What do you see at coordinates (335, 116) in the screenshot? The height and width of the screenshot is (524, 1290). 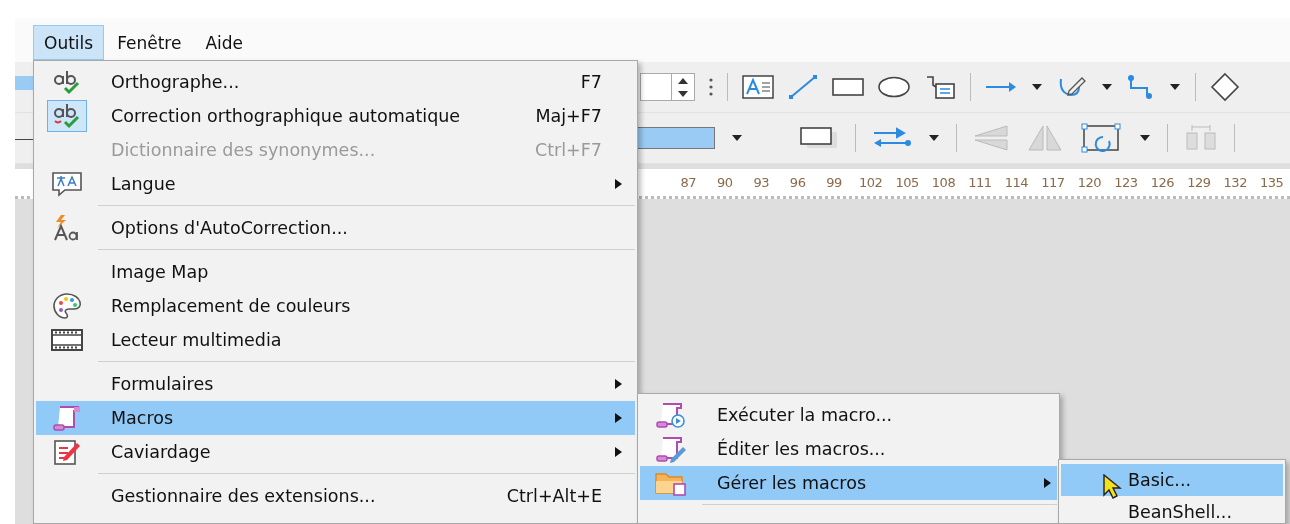 I see `menu-item: Correction orthographique automatique Maj+F7` at bounding box center [335, 116].